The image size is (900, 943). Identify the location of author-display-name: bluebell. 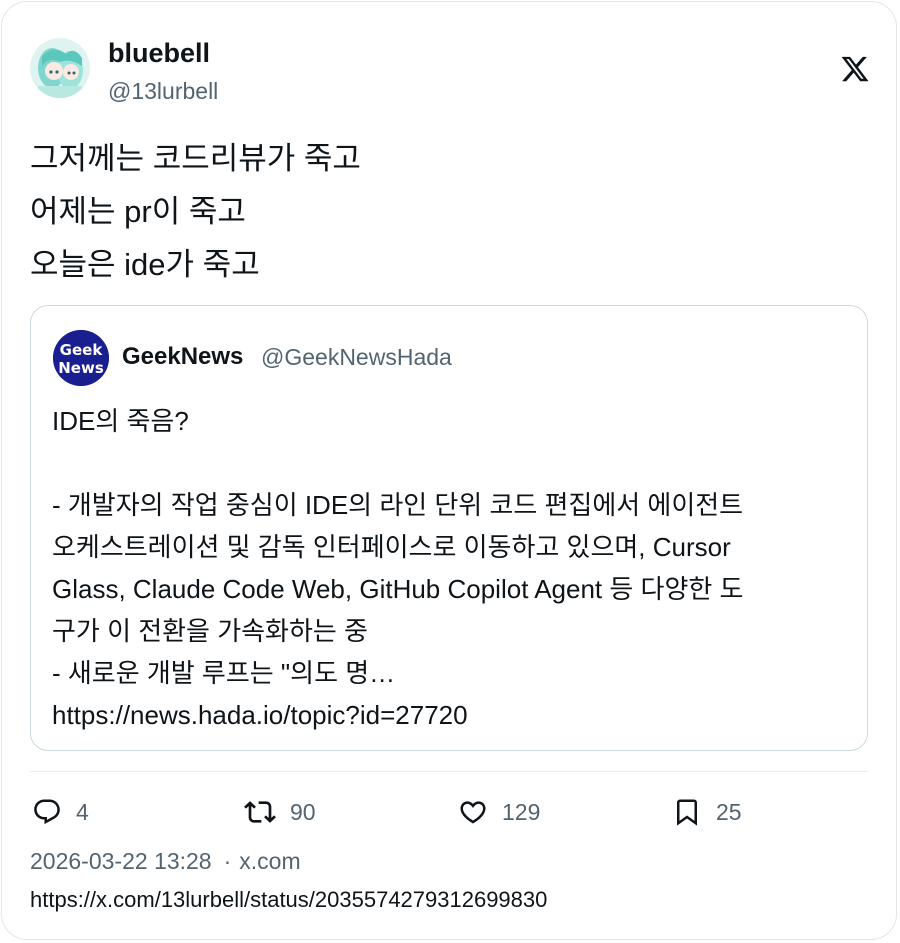
(159, 53).